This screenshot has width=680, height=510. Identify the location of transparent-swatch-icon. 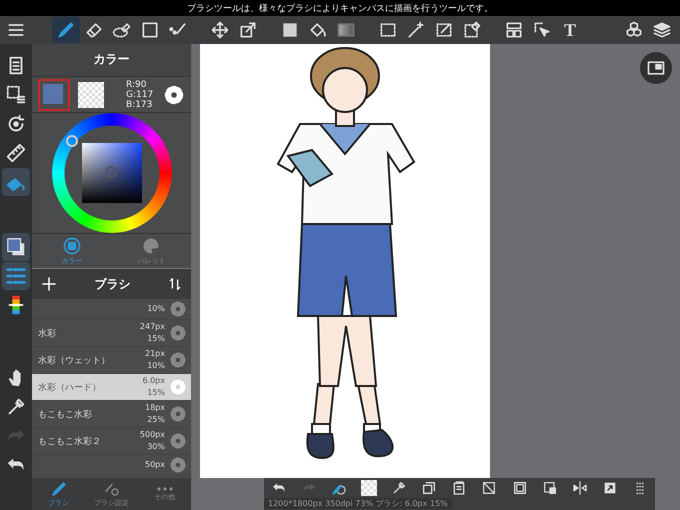
(369, 488).